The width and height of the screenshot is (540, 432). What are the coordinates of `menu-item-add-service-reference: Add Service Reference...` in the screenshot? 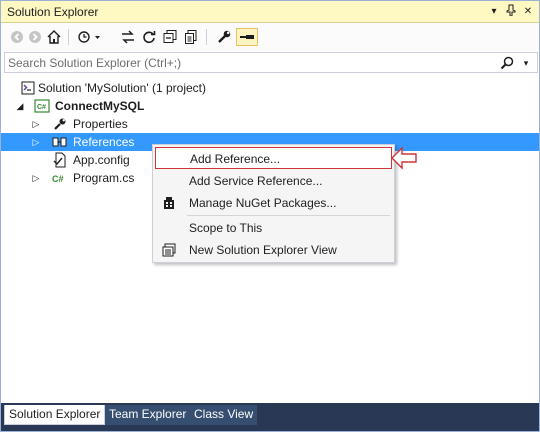 It's located at (273, 181).